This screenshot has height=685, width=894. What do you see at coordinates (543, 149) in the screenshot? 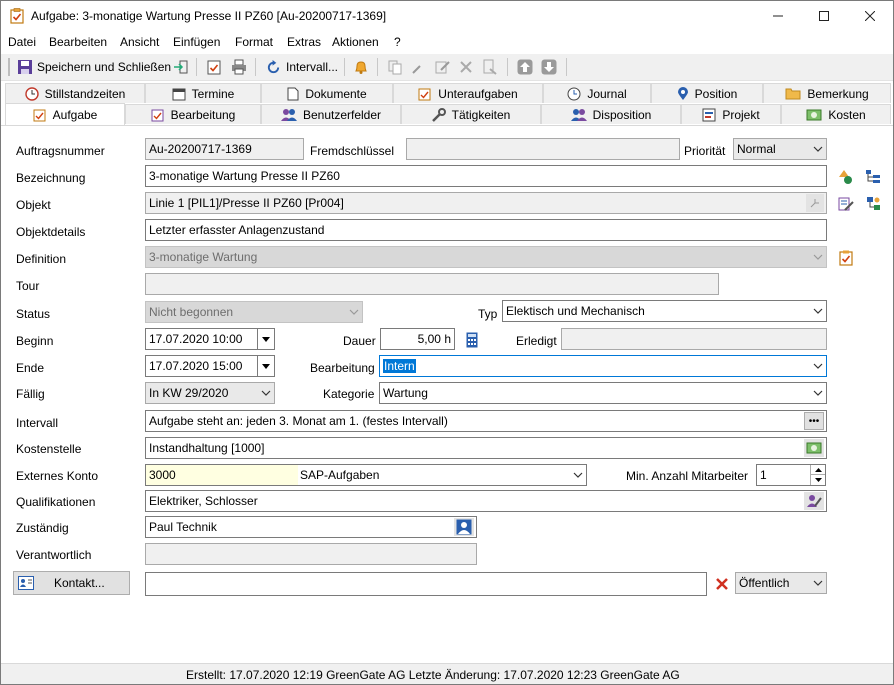
I see `fremdschluessel-field` at bounding box center [543, 149].